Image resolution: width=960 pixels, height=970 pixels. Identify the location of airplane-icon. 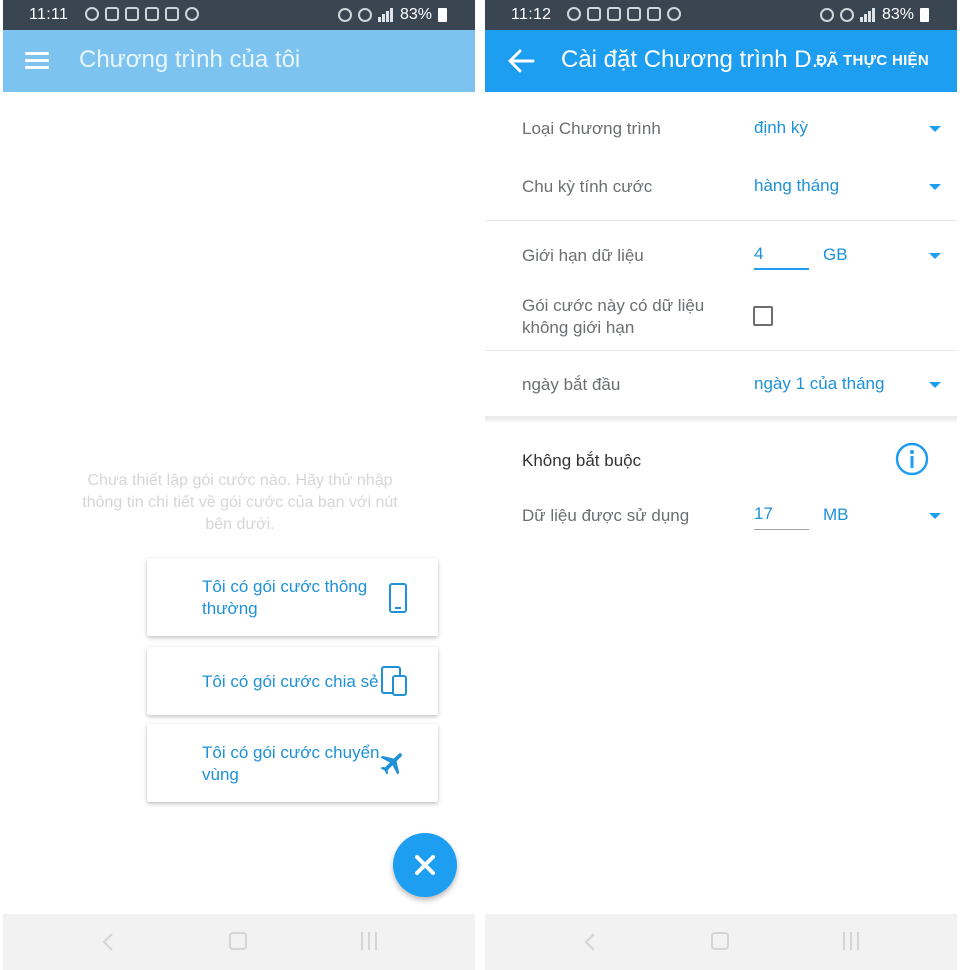
(391, 764).